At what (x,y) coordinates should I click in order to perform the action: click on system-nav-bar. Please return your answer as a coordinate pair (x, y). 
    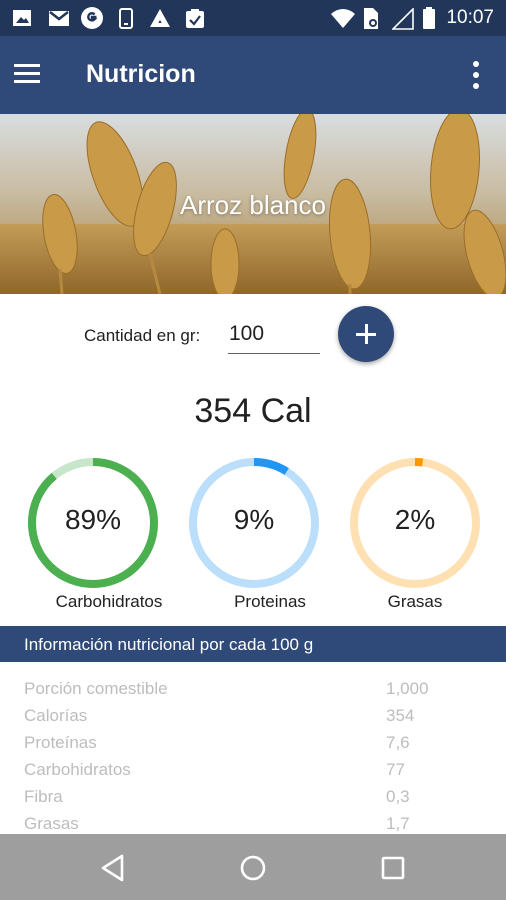
    Looking at the image, I should click on (253, 867).